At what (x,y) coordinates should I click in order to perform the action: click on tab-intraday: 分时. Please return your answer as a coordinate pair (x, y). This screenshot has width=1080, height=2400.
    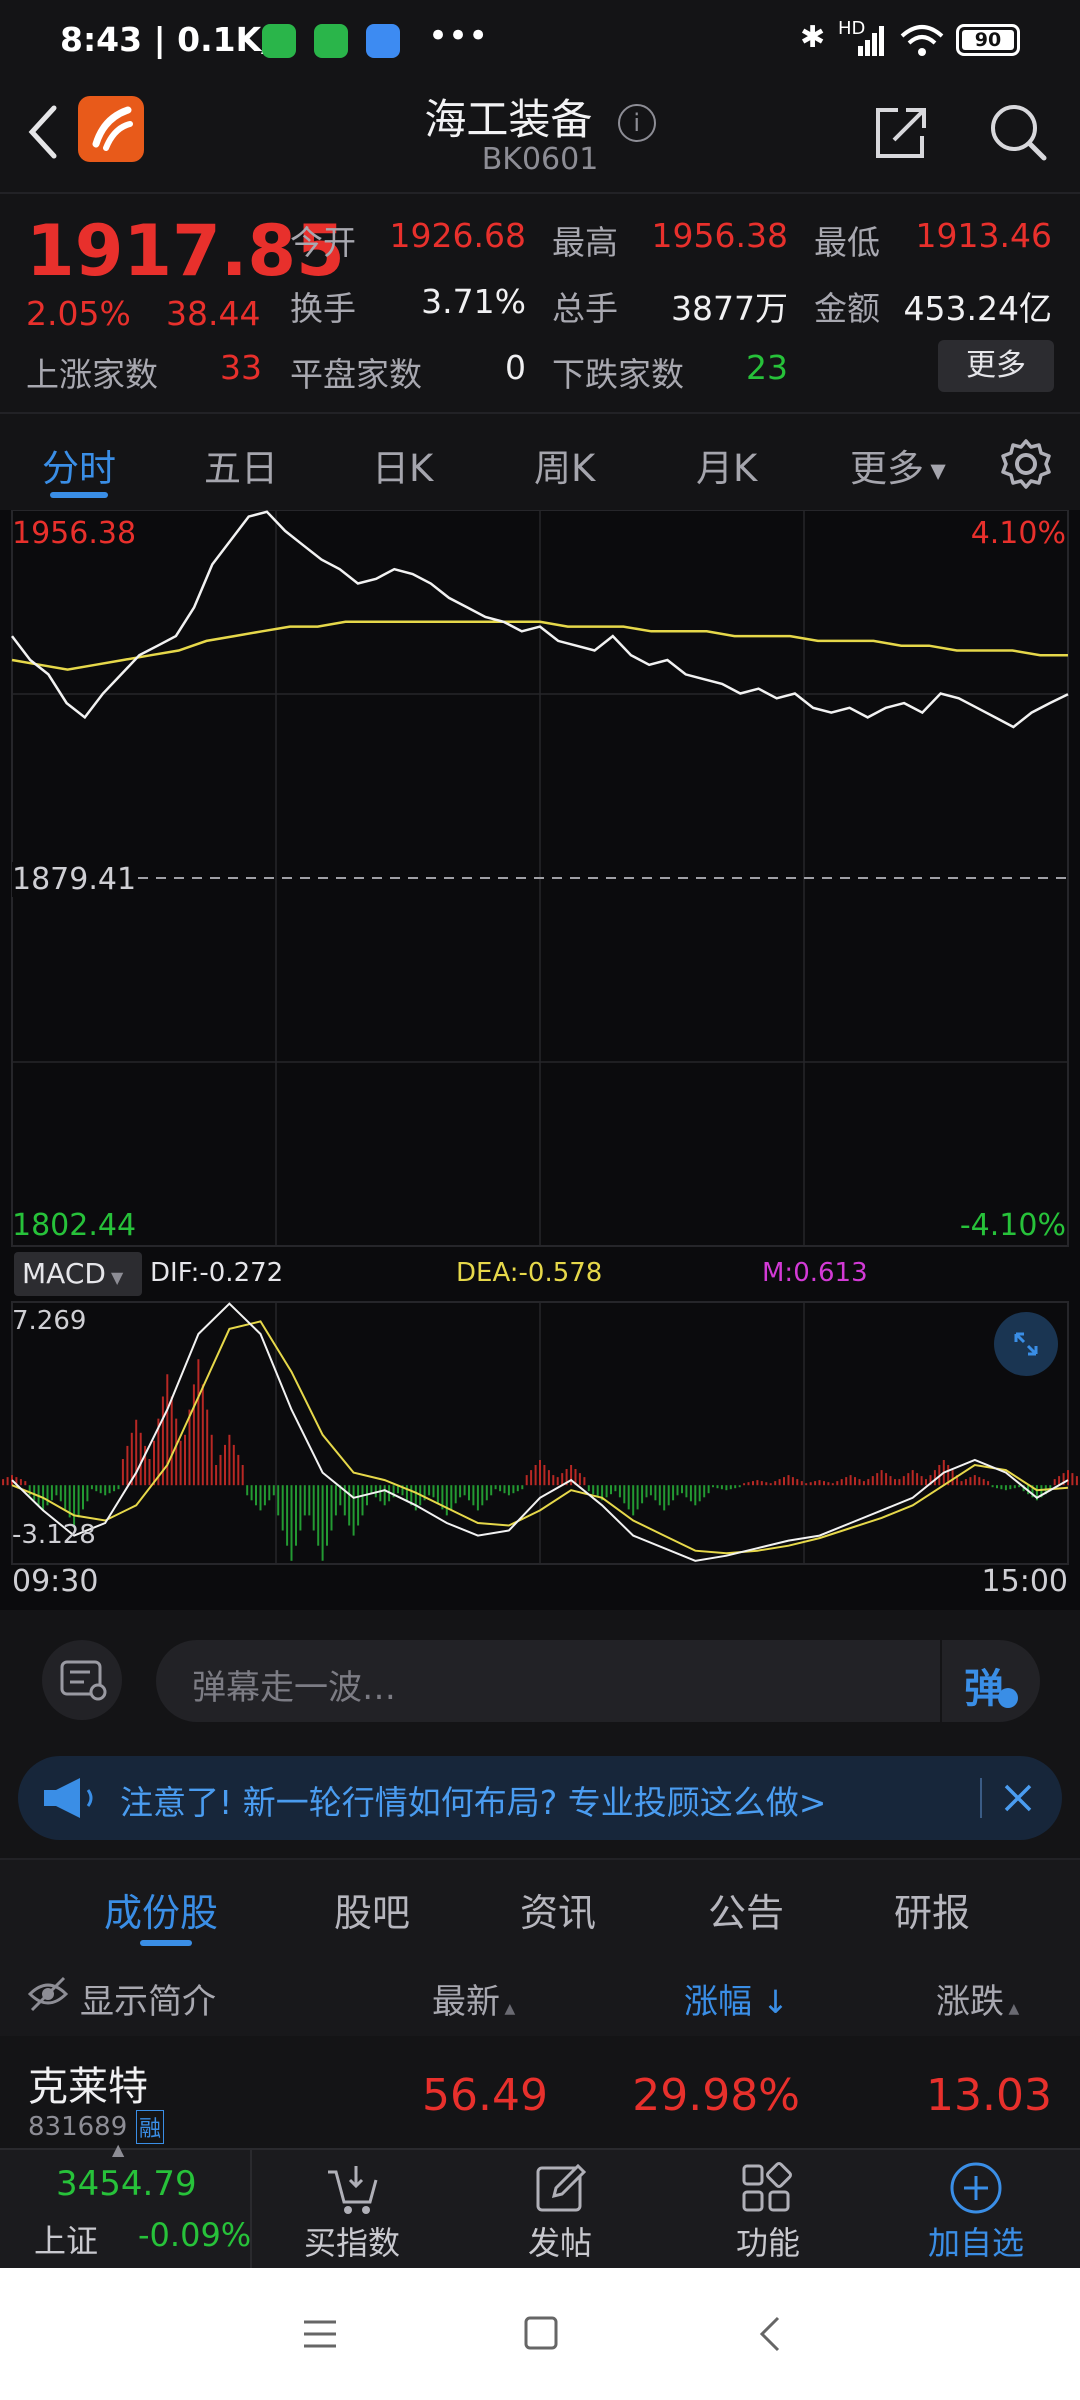
    Looking at the image, I should click on (79, 465).